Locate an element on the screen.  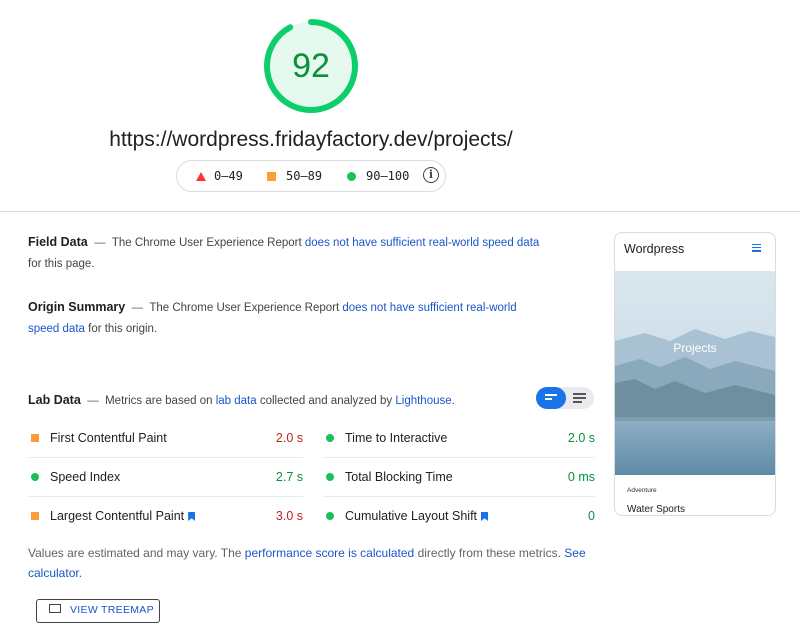
origin-summary-text: The Chrome User Experience Report is located at coordinates (244, 308).